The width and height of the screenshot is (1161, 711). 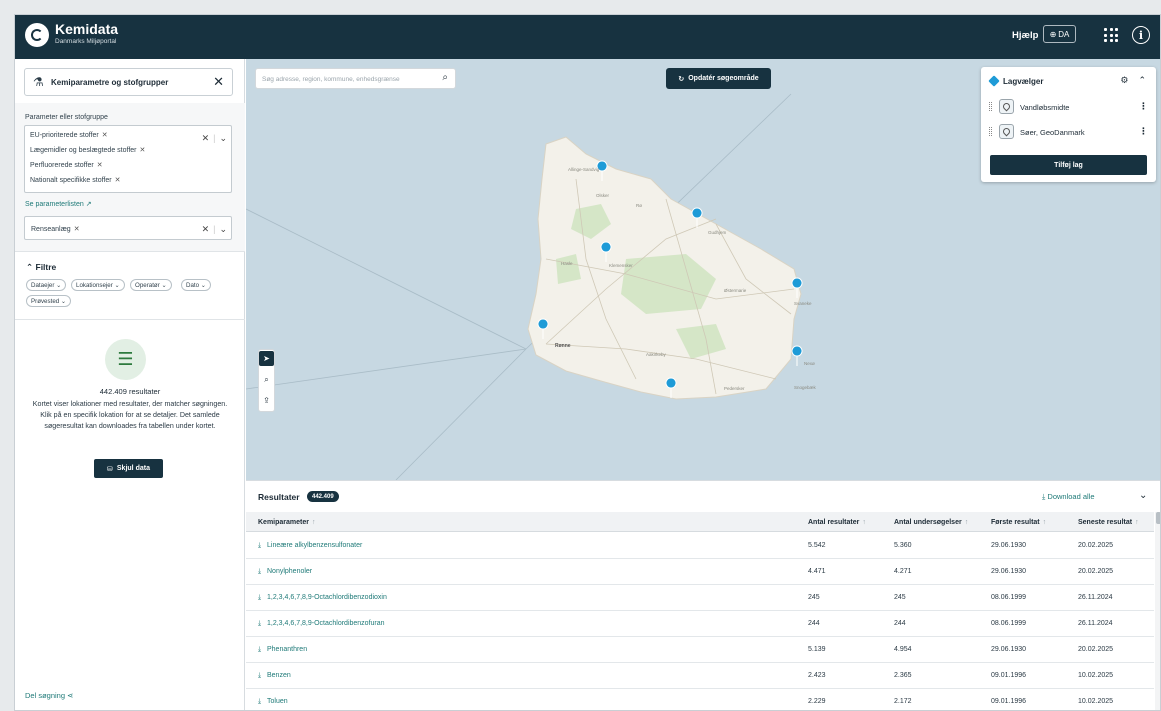 I want to click on brand: Kemidata Danmarks Miljøportal, so click(x=86, y=34).